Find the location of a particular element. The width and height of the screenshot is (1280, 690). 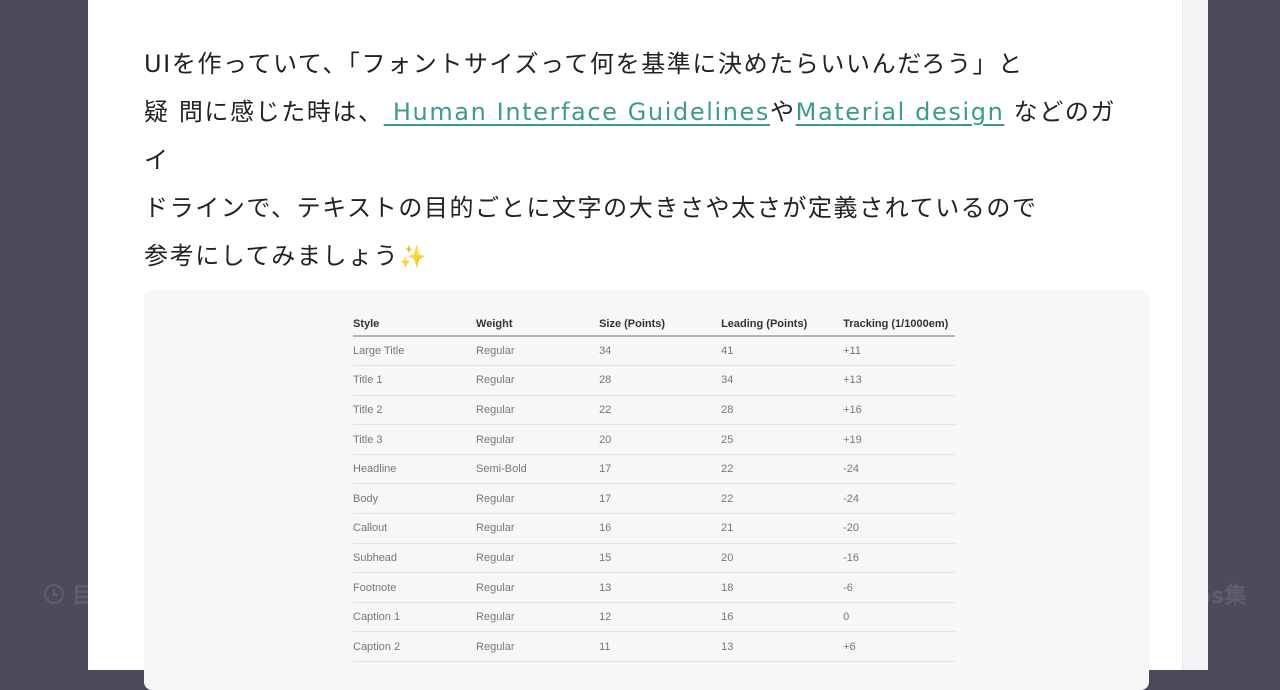

cell-leading: 16 is located at coordinates (782, 617).